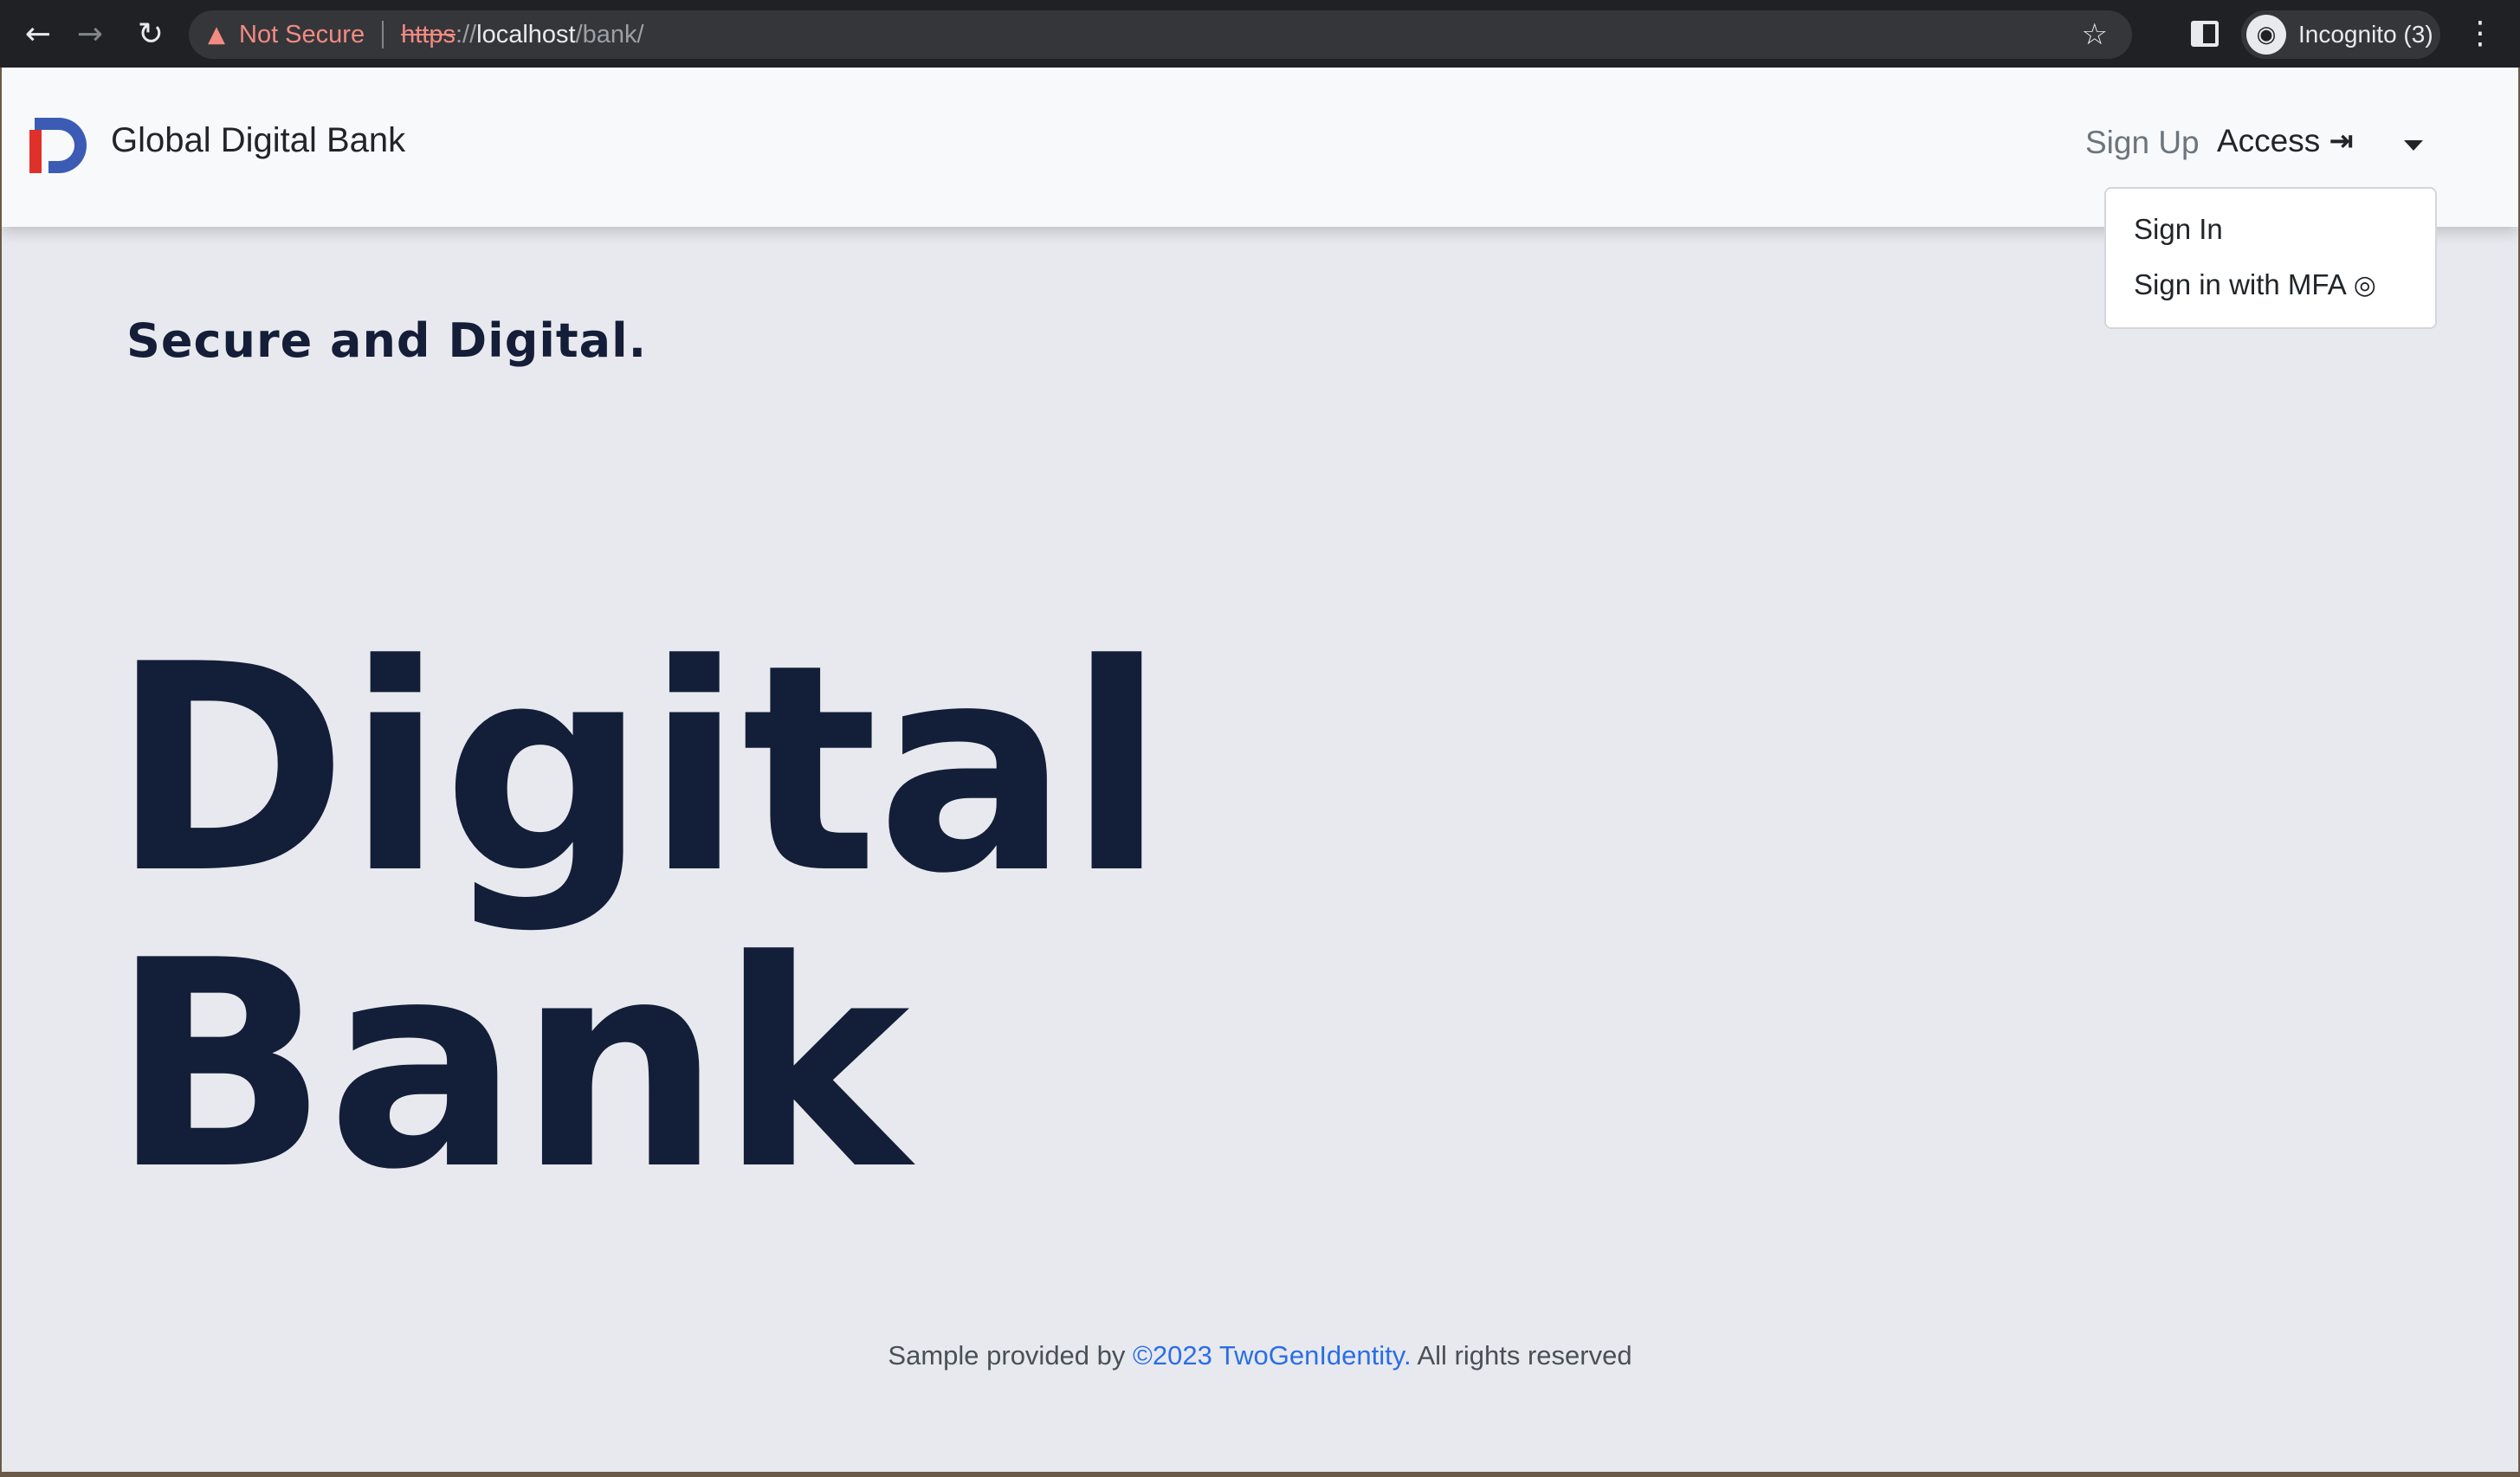  I want to click on back-arrow-icon: ←, so click(38, 33).